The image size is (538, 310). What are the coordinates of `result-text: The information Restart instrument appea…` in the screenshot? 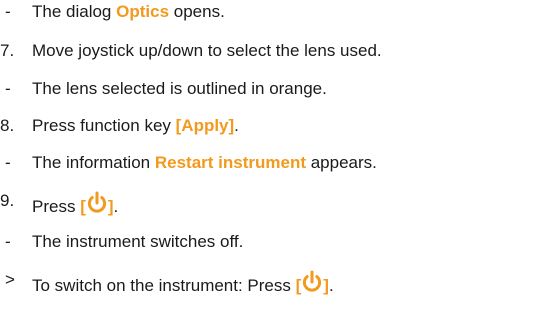 It's located at (204, 162).